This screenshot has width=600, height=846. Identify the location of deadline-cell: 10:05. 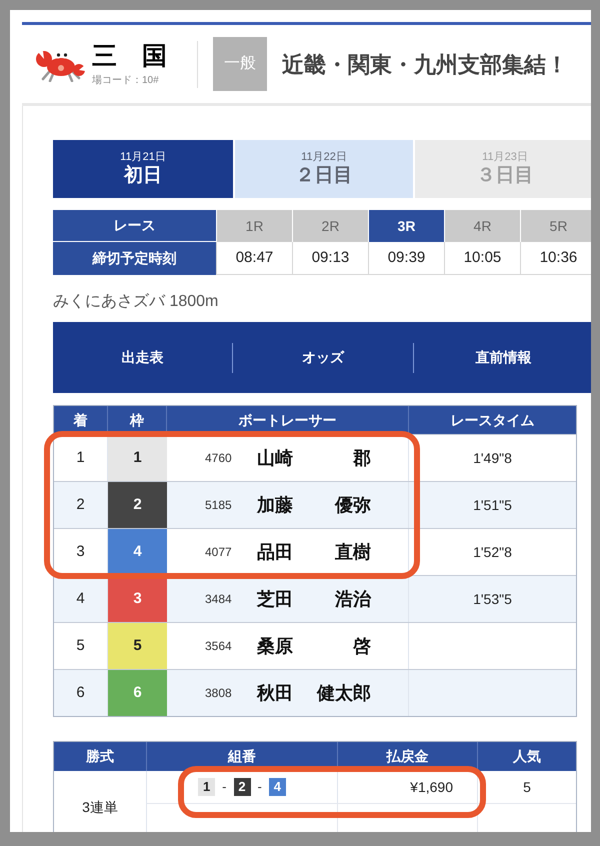
(482, 258).